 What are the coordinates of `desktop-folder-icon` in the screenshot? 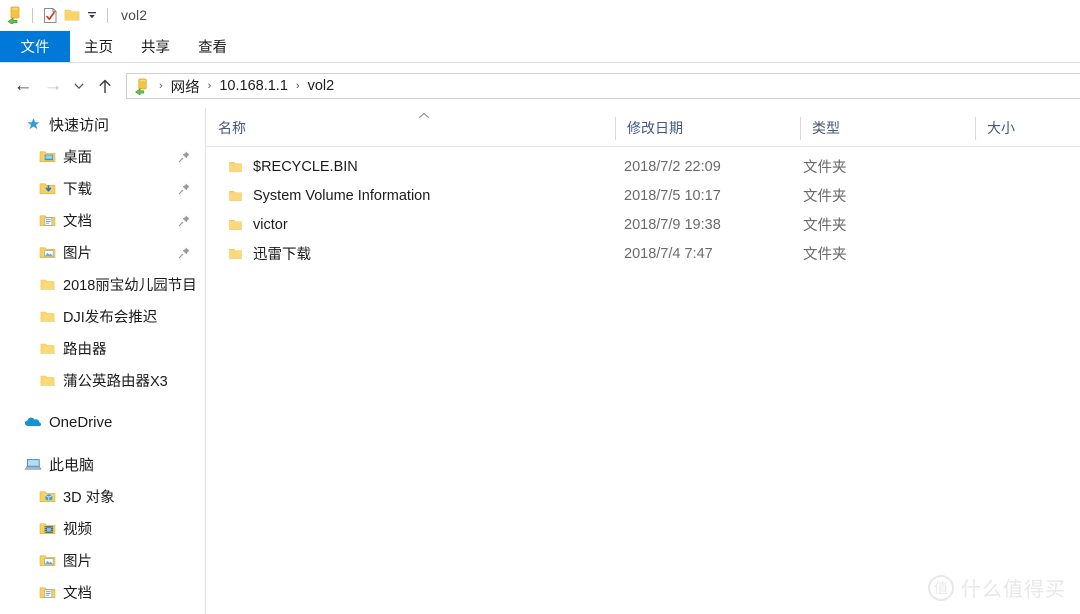 It's located at (47, 156).